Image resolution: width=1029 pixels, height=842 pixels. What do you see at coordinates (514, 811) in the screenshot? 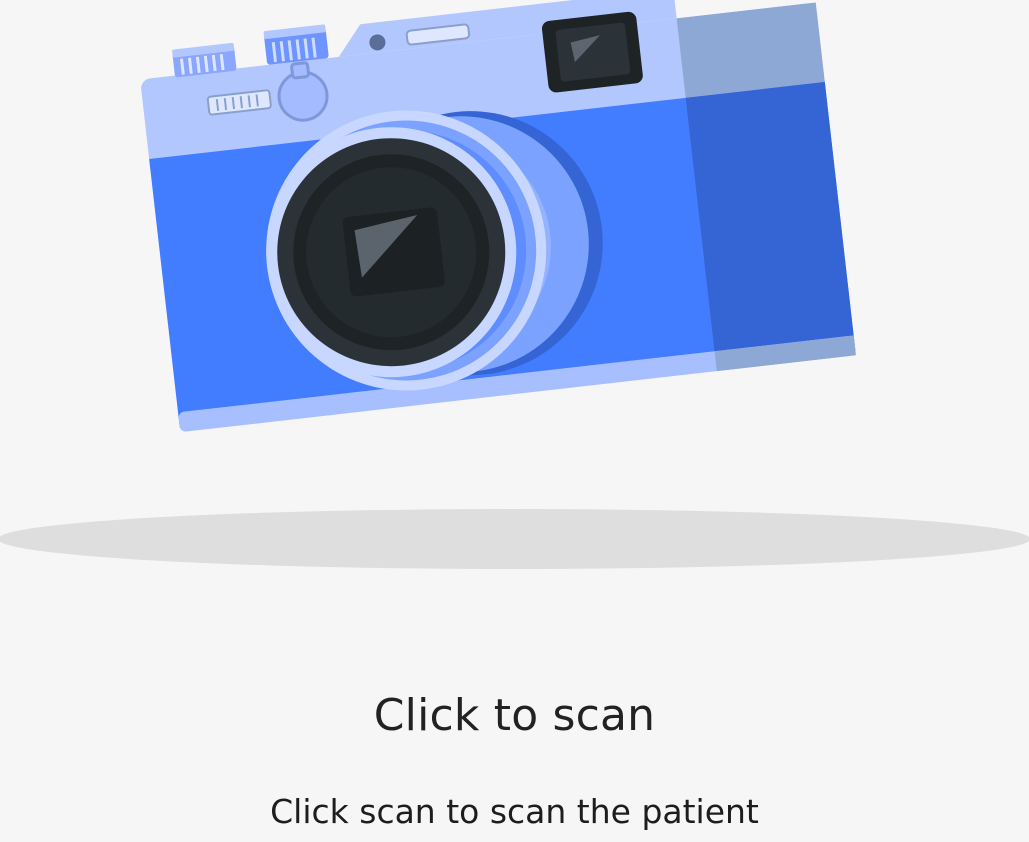
I see `scan-instructions: Click scan to scan the patient` at bounding box center [514, 811].